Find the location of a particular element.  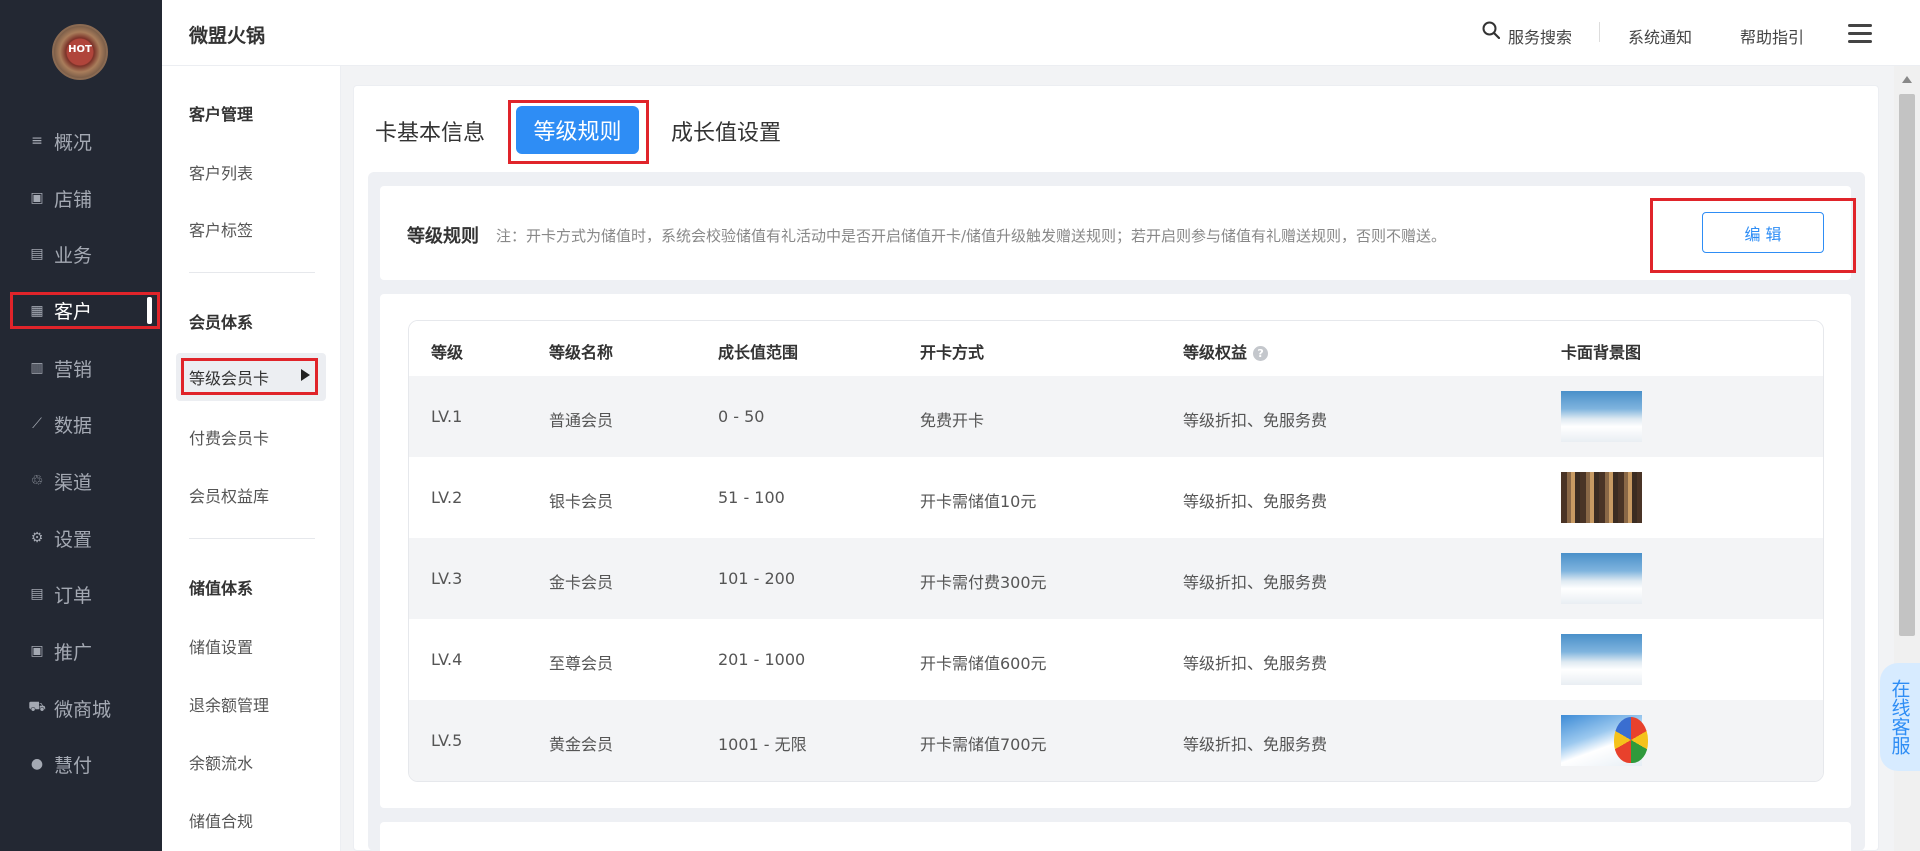

nav-item-9: ▤ 订单 is located at coordinates (81, 594).